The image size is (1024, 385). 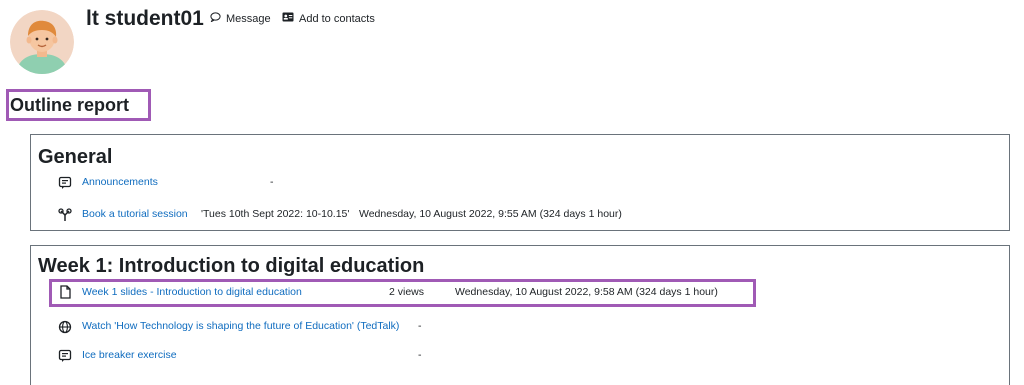 I want to click on url-globe-icon, so click(x=65, y=327).